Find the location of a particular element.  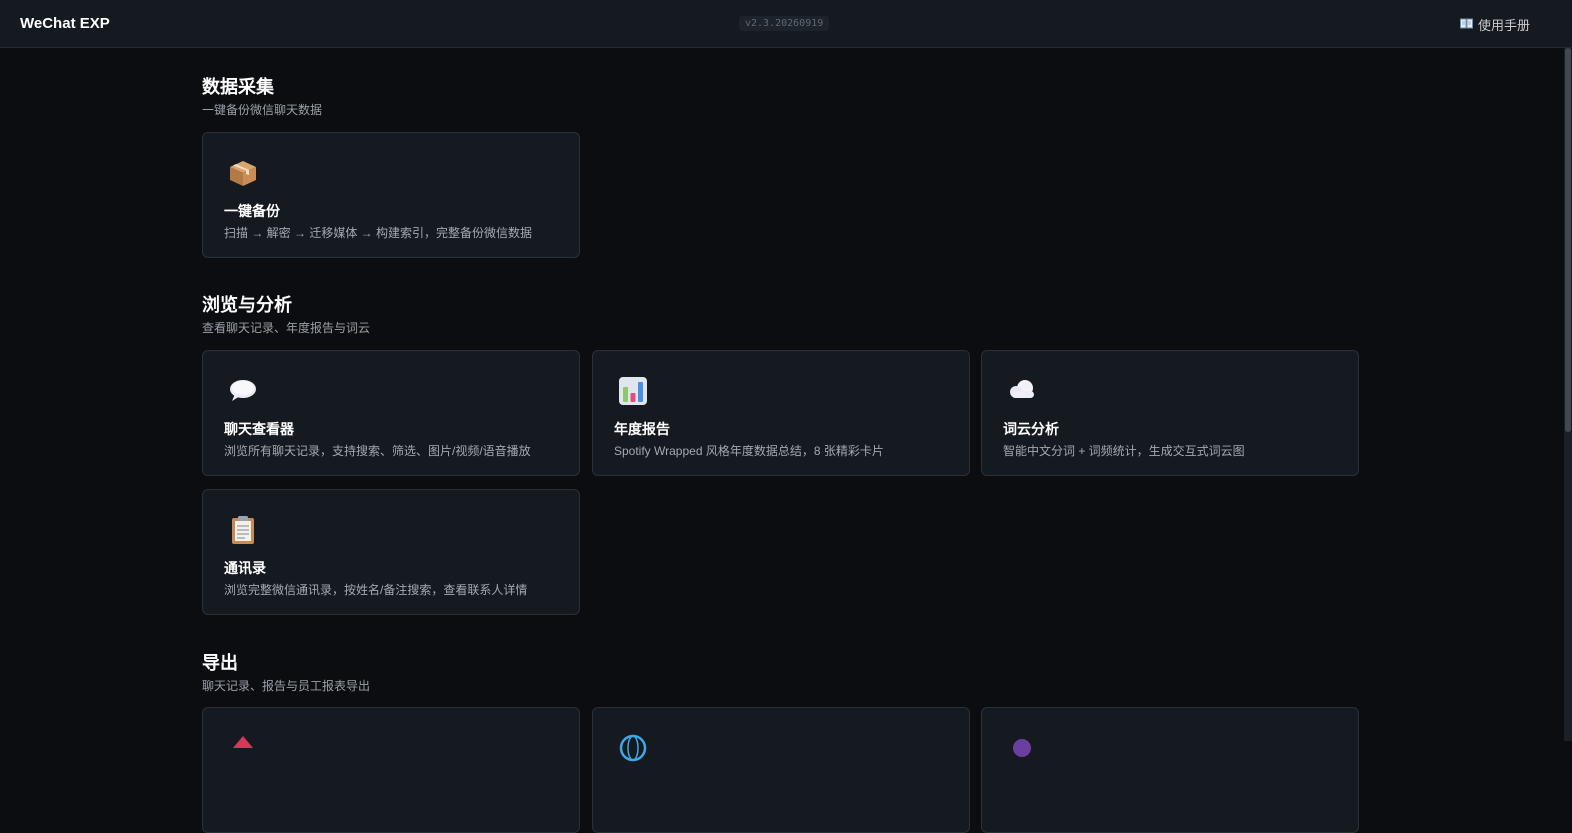

book-icon is located at coordinates (1466, 25).